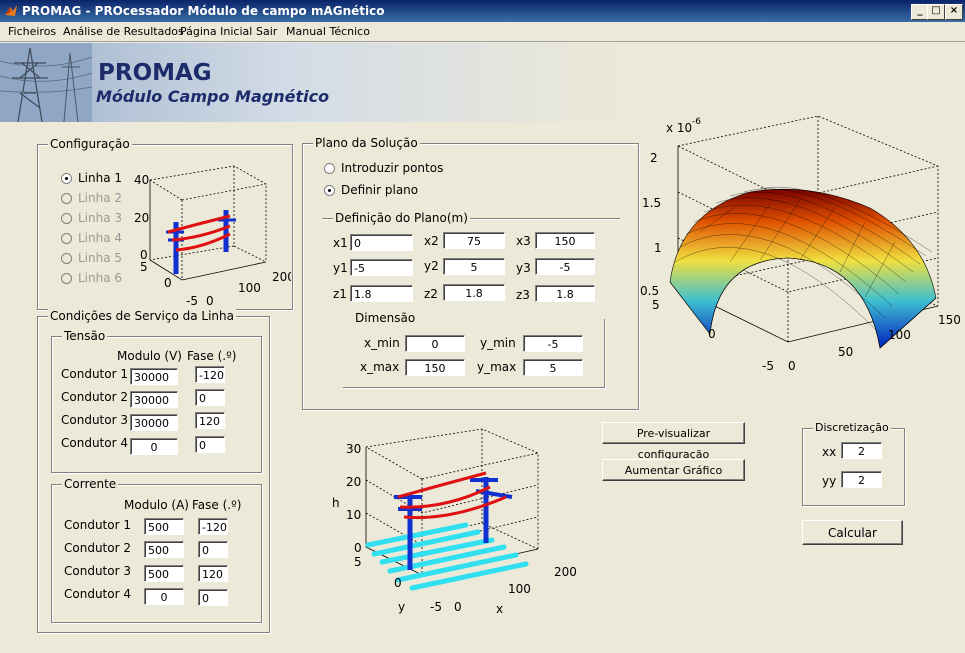 The width and height of the screenshot is (965, 653). Describe the element at coordinates (654, 158) in the screenshot. I see `surface-z-tick-2: 2` at that location.